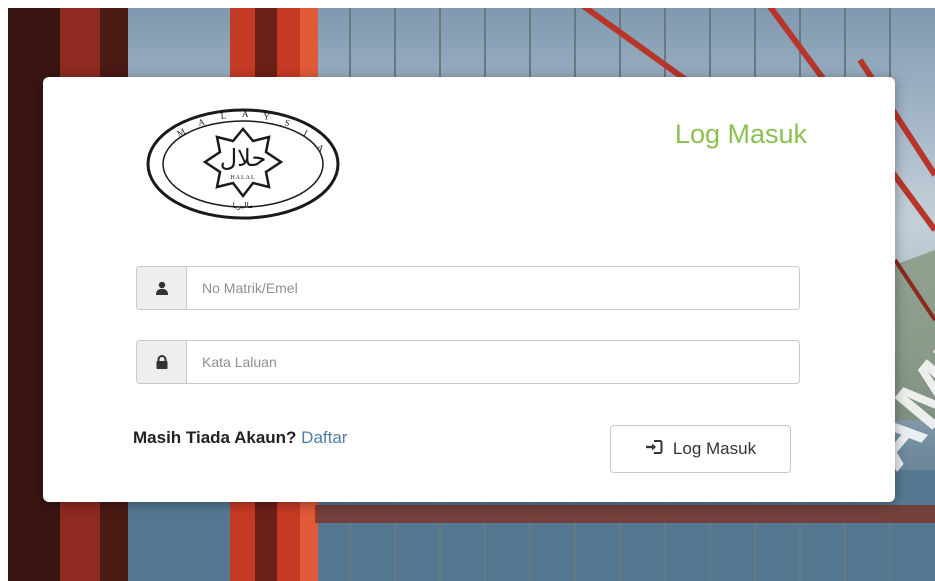 This screenshot has width=935, height=581. Describe the element at coordinates (243, 158) in the screenshot. I see `svg-text: حلال` at that location.